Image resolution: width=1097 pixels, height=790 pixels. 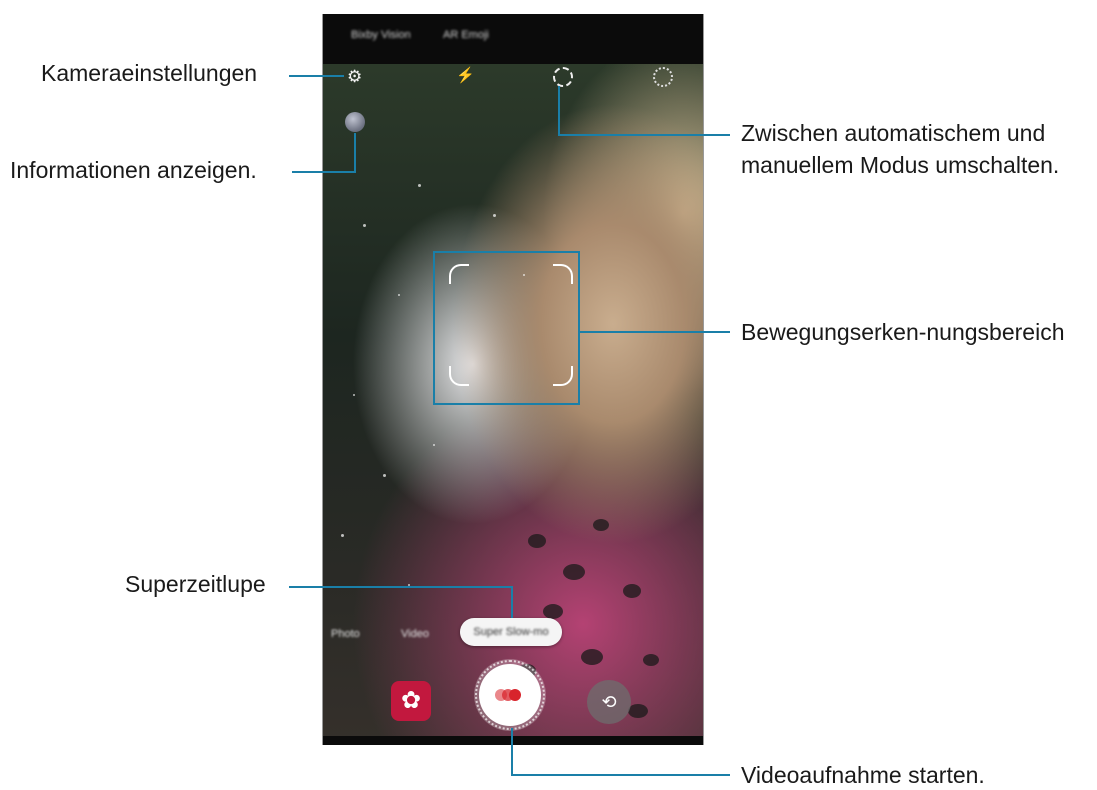 I want to click on callout-auto-manual-line1: Zwischen automatischem und, so click(x=893, y=133).